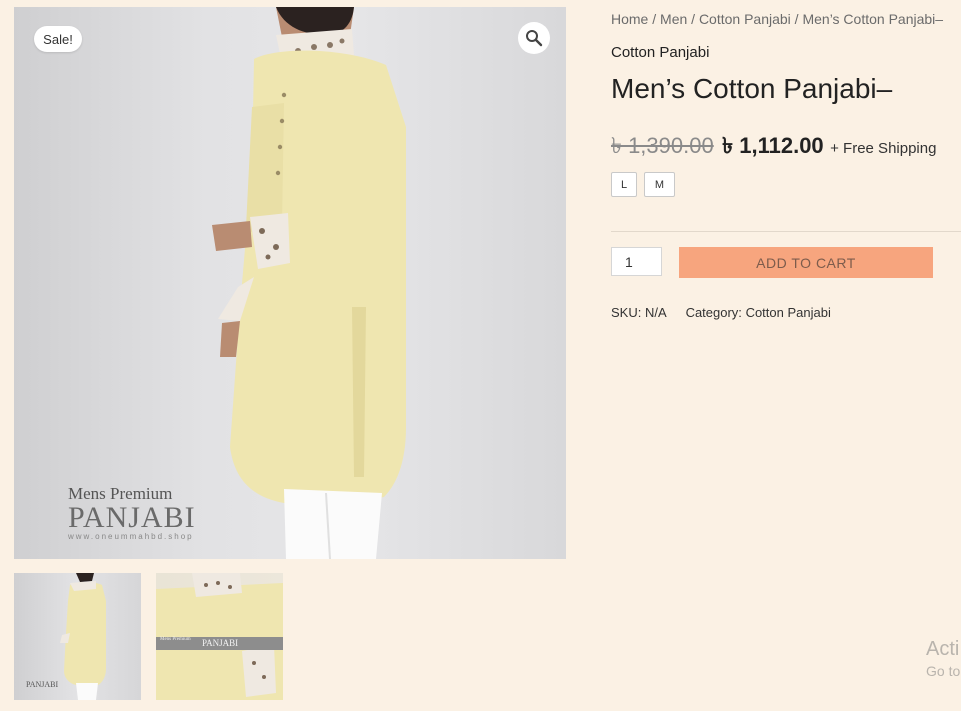 The width and height of the screenshot is (961, 711). I want to click on category-label: Category:, so click(713, 312).